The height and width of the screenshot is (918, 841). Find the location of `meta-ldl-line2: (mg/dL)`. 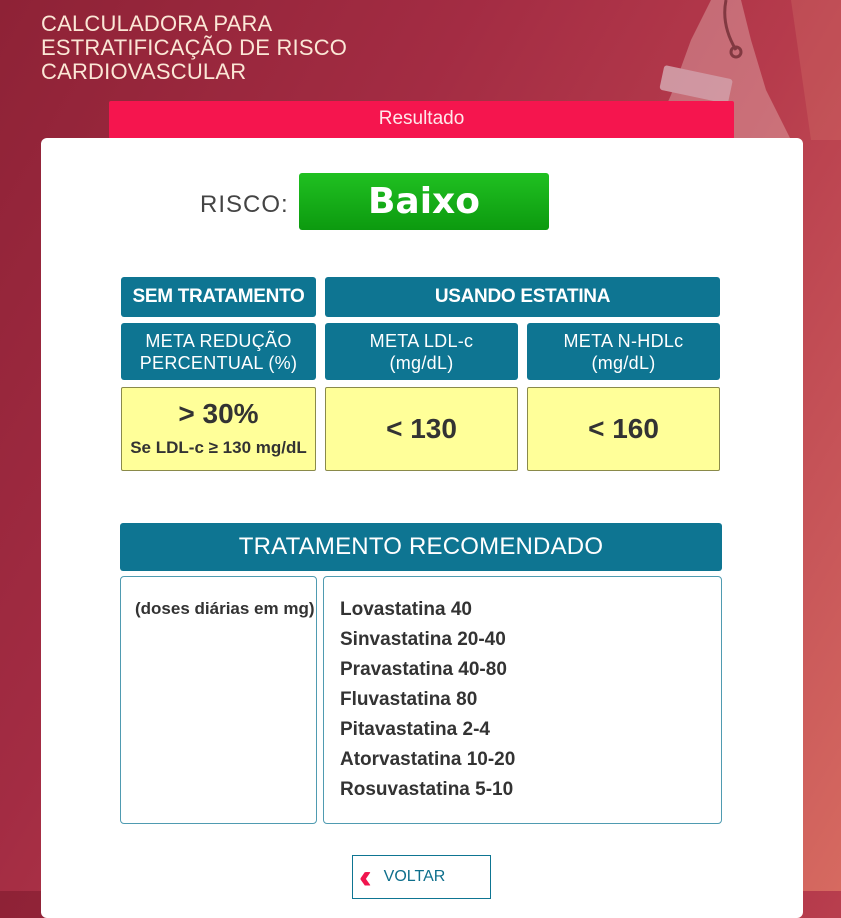

meta-ldl-line2: (mg/dL) is located at coordinates (421, 363).